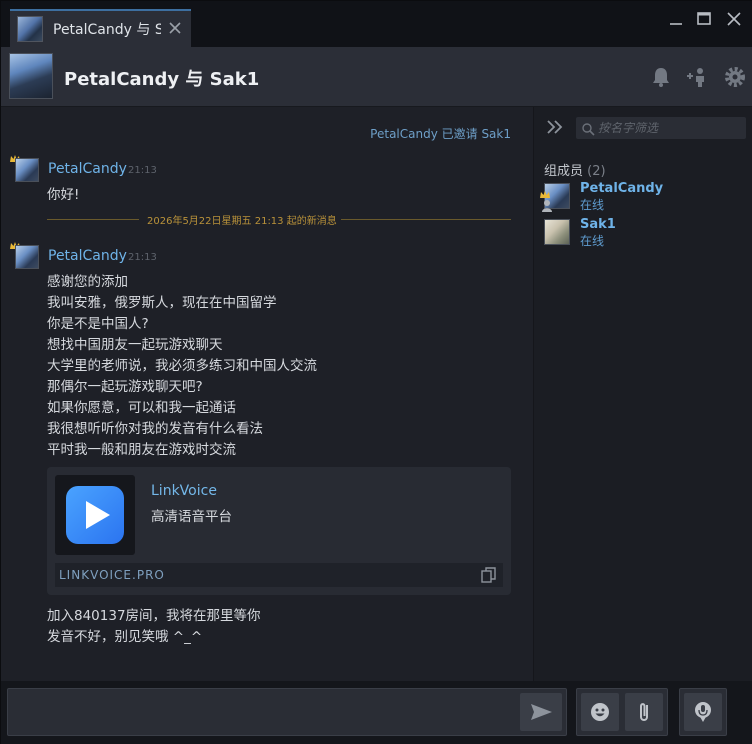 Image resolution: width=752 pixels, height=744 pixels. What do you see at coordinates (600, 712) in the screenshot?
I see `emoticon-button` at bounding box center [600, 712].